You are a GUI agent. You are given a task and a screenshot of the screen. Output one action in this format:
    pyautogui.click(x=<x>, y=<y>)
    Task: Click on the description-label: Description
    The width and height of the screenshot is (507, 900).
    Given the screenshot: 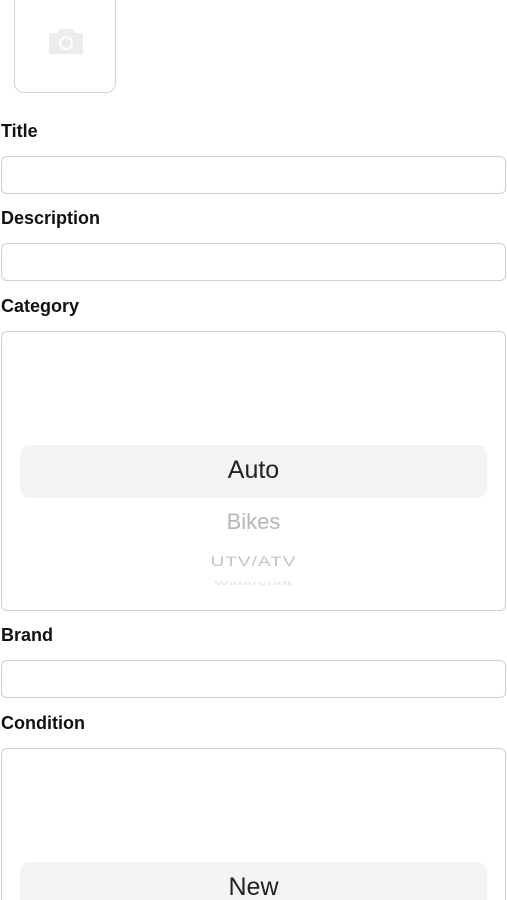 What is the action you would take?
    pyautogui.click(x=51, y=218)
    